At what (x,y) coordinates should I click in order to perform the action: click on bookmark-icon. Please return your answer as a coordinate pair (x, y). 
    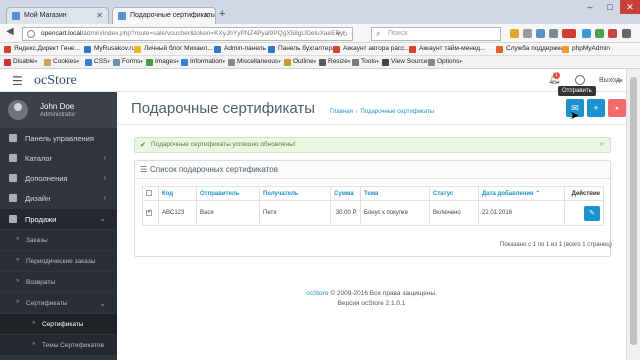
    Looking at the image, I should click on (336, 49).